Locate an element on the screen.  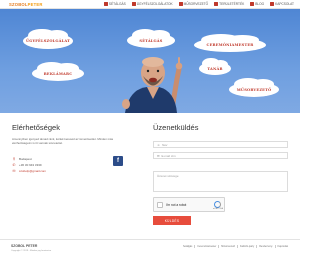
cloud-walk: SÉTÁLGÁS is located at coordinates (151, 38).